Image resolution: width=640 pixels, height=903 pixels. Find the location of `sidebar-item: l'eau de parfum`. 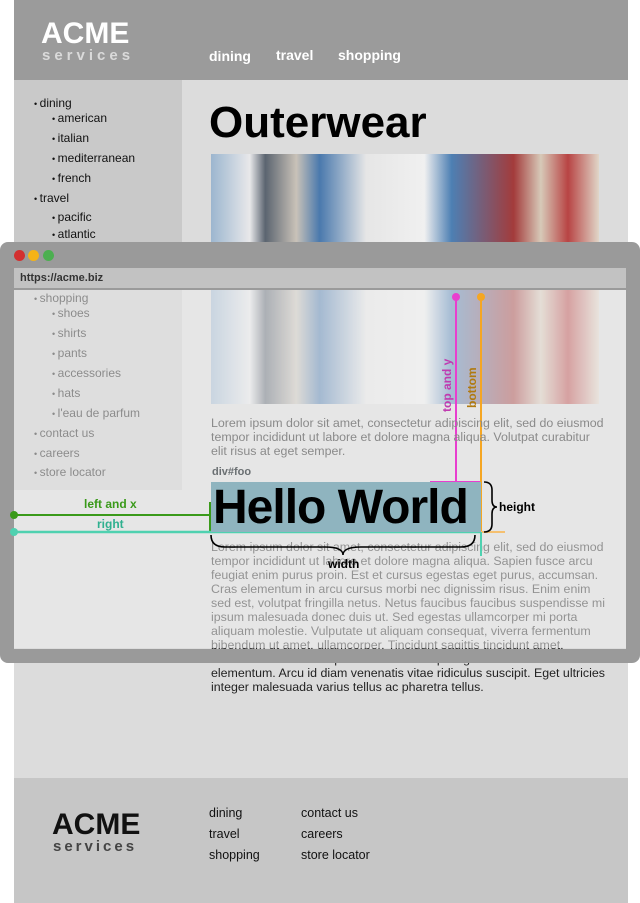

sidebar-item: l'eau de parfum is located at coordinates (96, 413).